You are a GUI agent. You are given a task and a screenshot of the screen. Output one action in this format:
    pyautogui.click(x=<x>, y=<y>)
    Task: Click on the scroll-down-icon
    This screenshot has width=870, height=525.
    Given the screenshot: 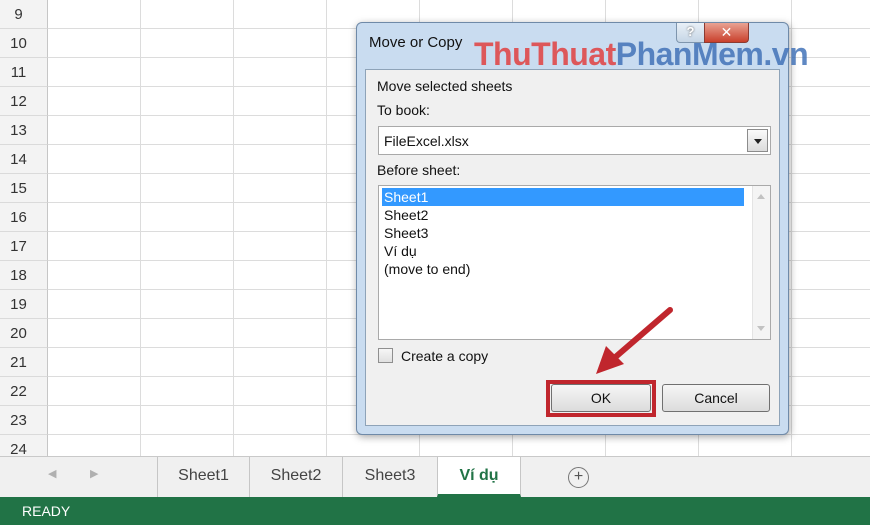 What is the action you would take?
    pyautogui.click(x=761, y=328)
    